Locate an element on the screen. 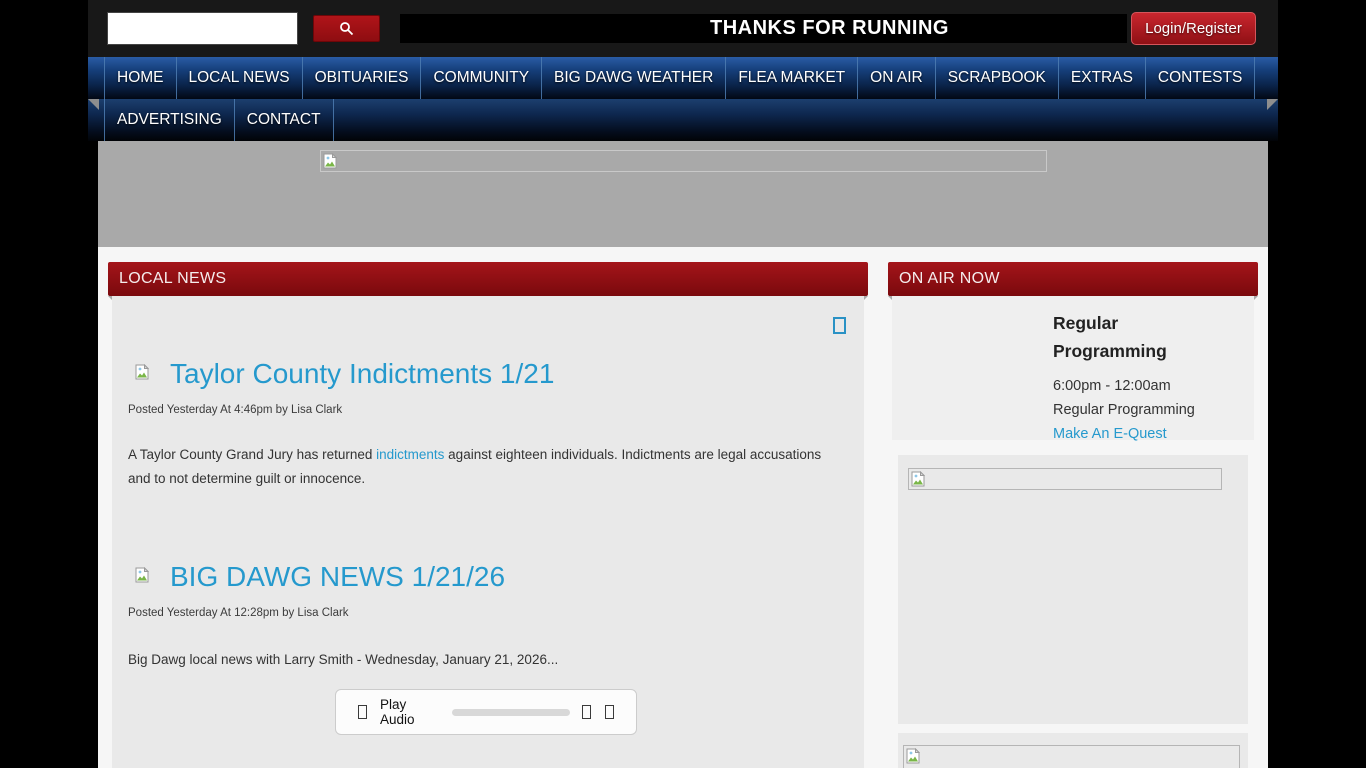 This screenshot has width=1366, height=768. ad-banner-area is located at coordinates (683, 194).